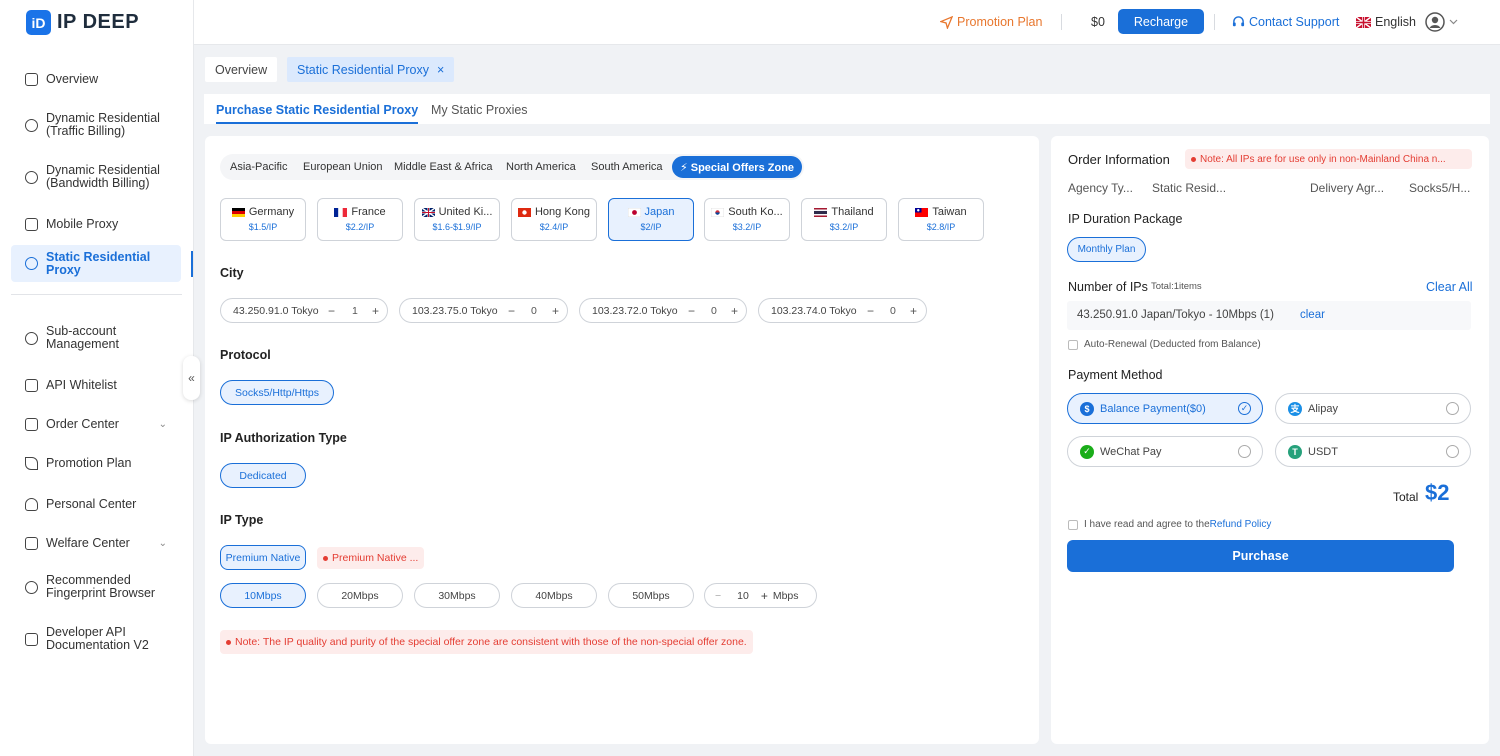 The height and width of the screenshot is (756, 1500). I want to click on ips-title: Number of IPs, so click(1108, 287).